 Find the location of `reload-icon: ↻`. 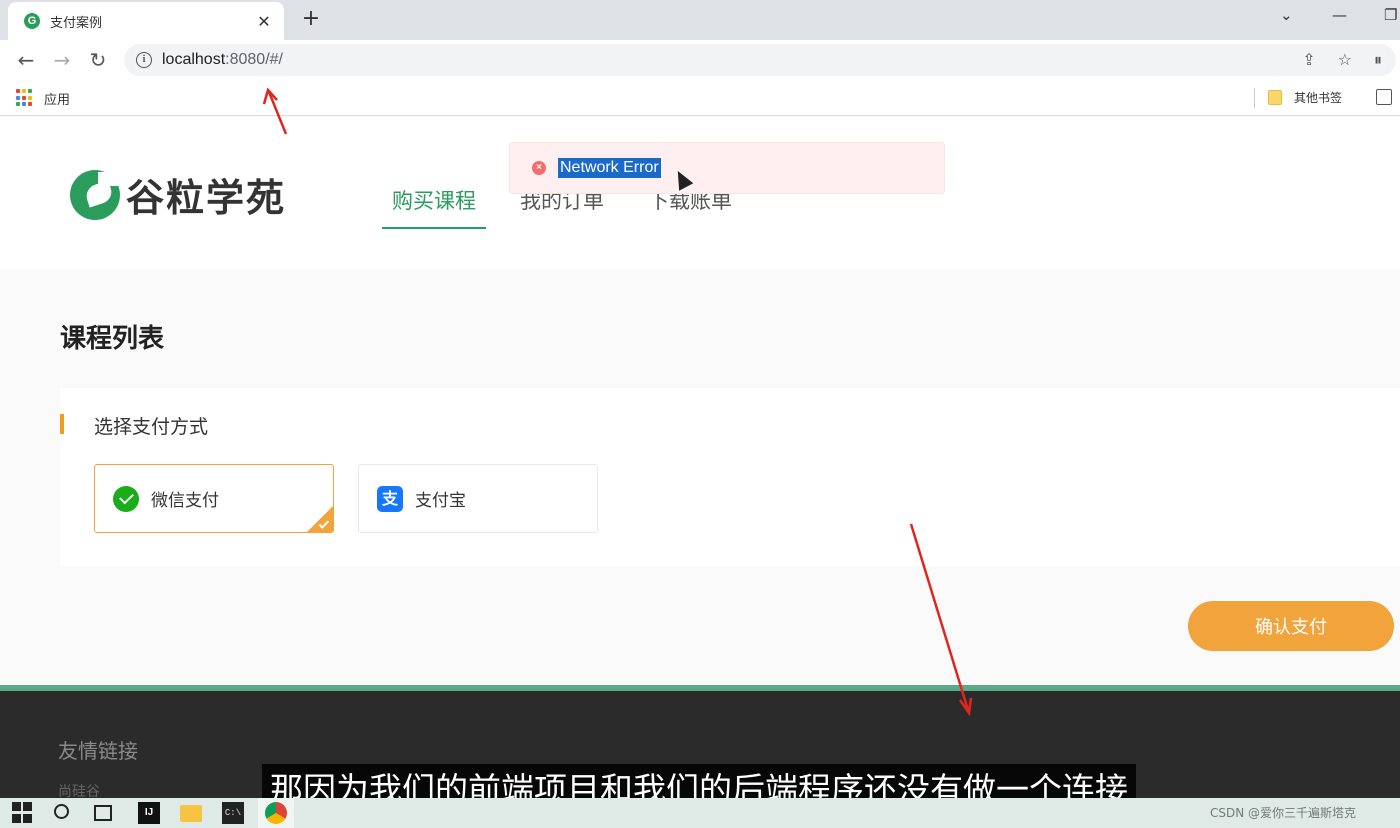

reload-icon: ↻ is located at coordinates (98, 60).